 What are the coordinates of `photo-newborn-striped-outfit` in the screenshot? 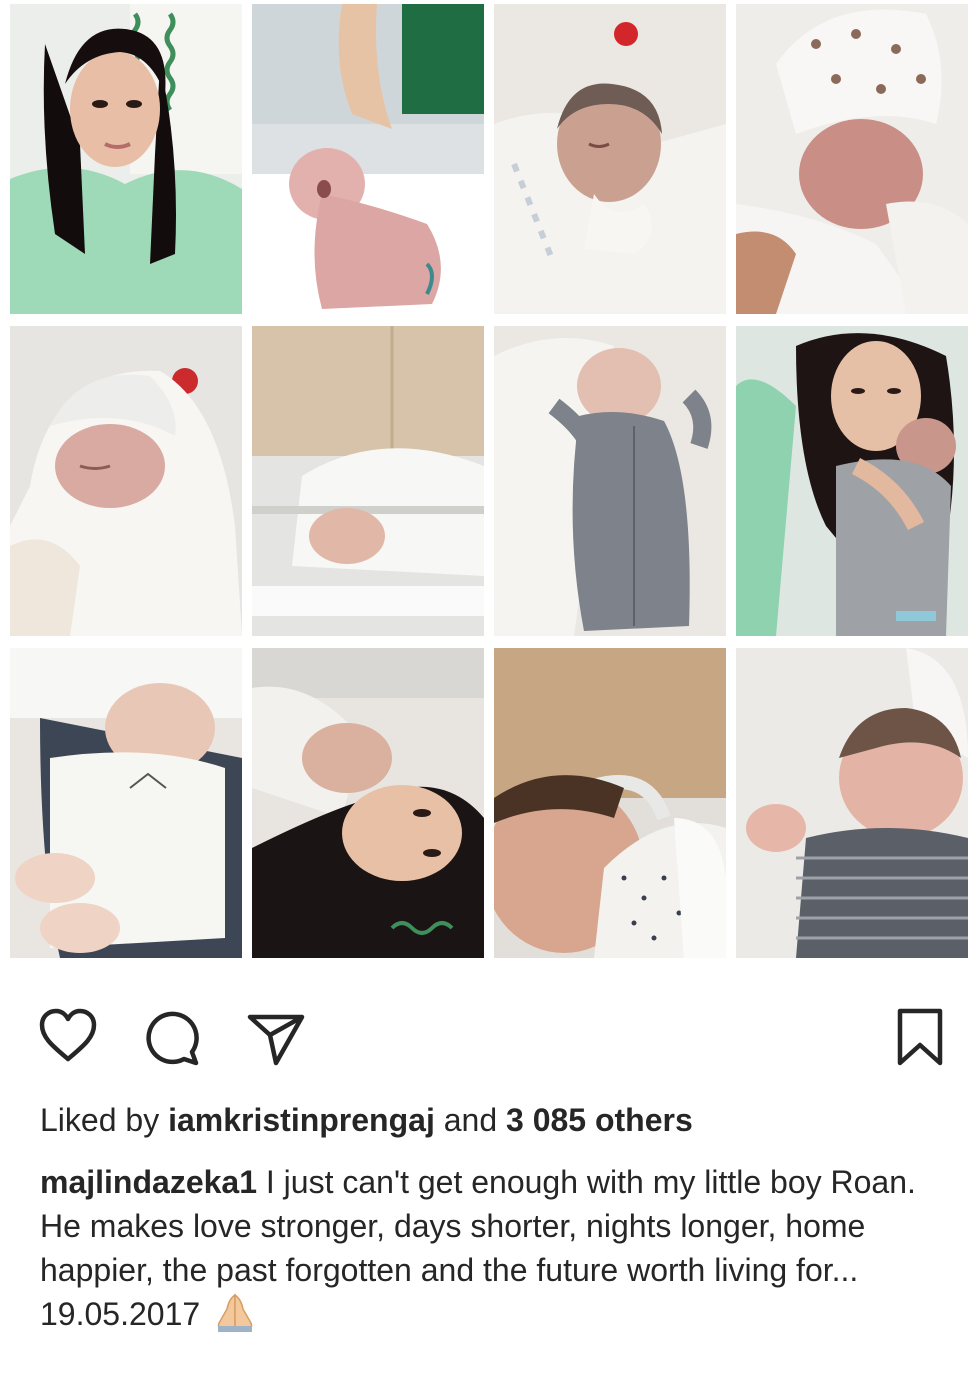 It's located at (852, 803).